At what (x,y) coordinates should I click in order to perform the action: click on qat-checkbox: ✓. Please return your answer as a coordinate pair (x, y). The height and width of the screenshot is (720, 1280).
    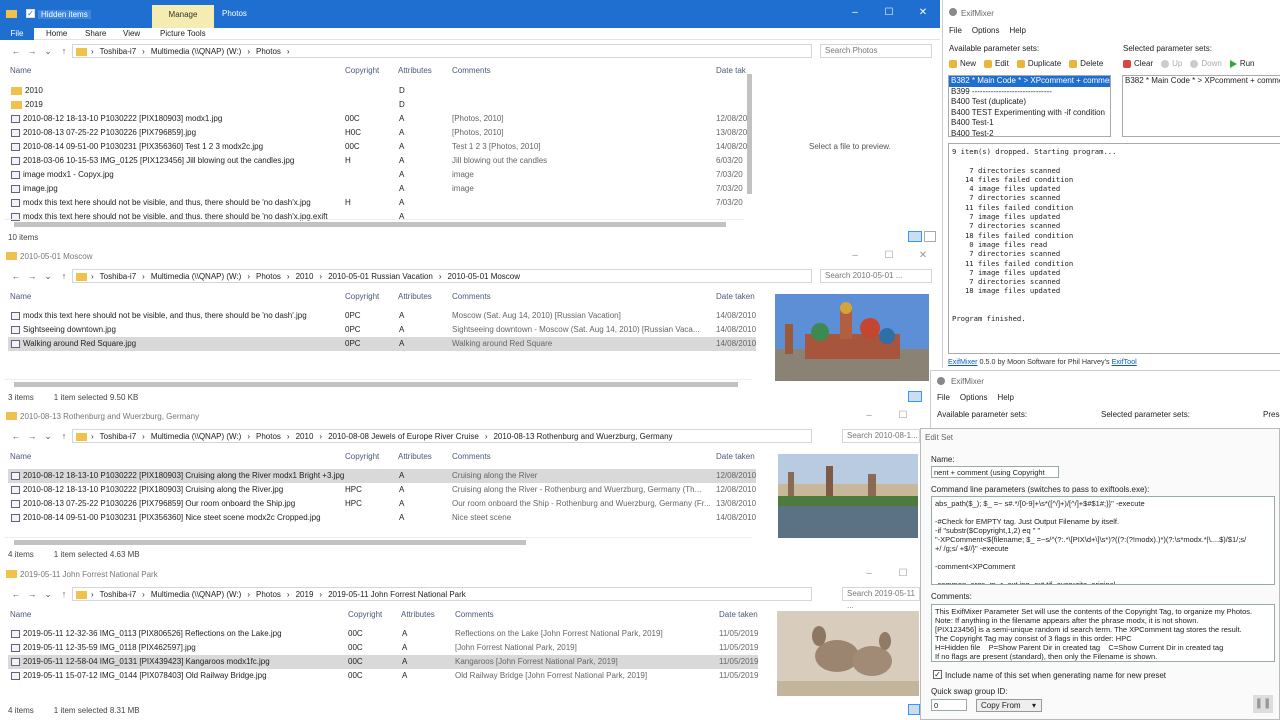
    Looking at the image, I should click on (30, 13).